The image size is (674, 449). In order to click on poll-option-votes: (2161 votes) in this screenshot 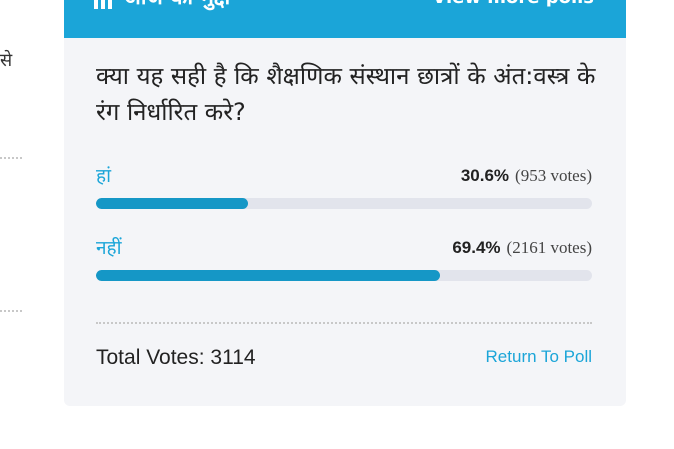, I will do `click(549, 247)`.